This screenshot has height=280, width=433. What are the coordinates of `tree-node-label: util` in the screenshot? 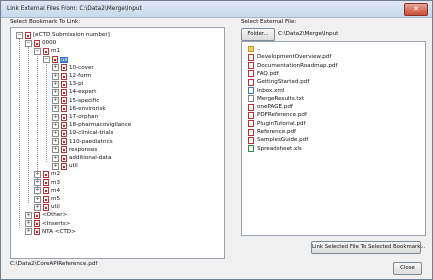 It's located at (55, 207).